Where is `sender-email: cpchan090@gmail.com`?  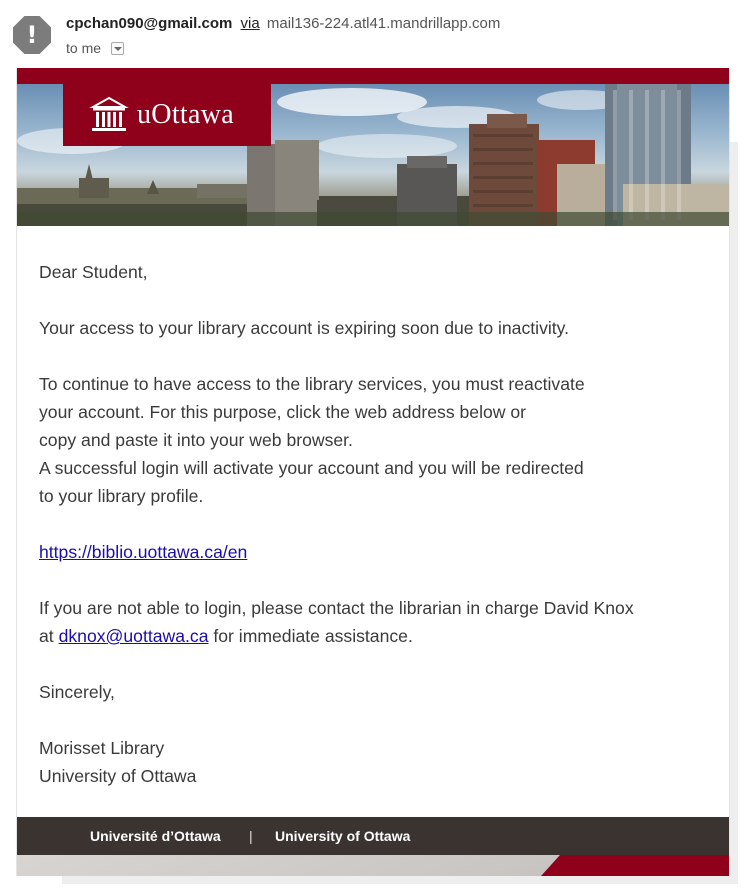 sender-email: cpchan090@gmail.com is located at coordinates (149, 23).